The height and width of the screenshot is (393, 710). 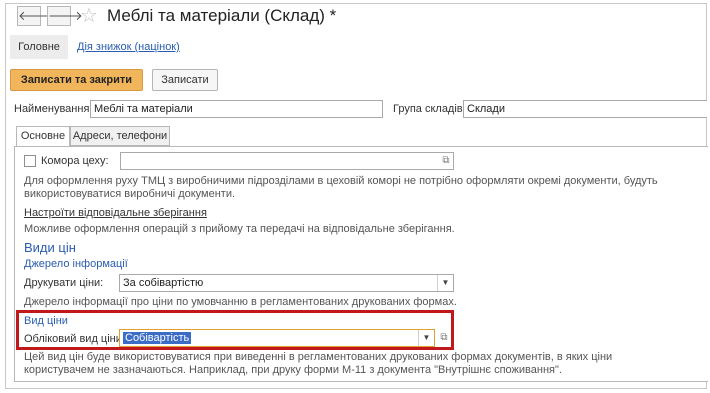 What do you see at coordinates (64, 283) in the screenshot?
I see `print-prices-label: Друкувати ціни:` at bounding box center [64, 283].